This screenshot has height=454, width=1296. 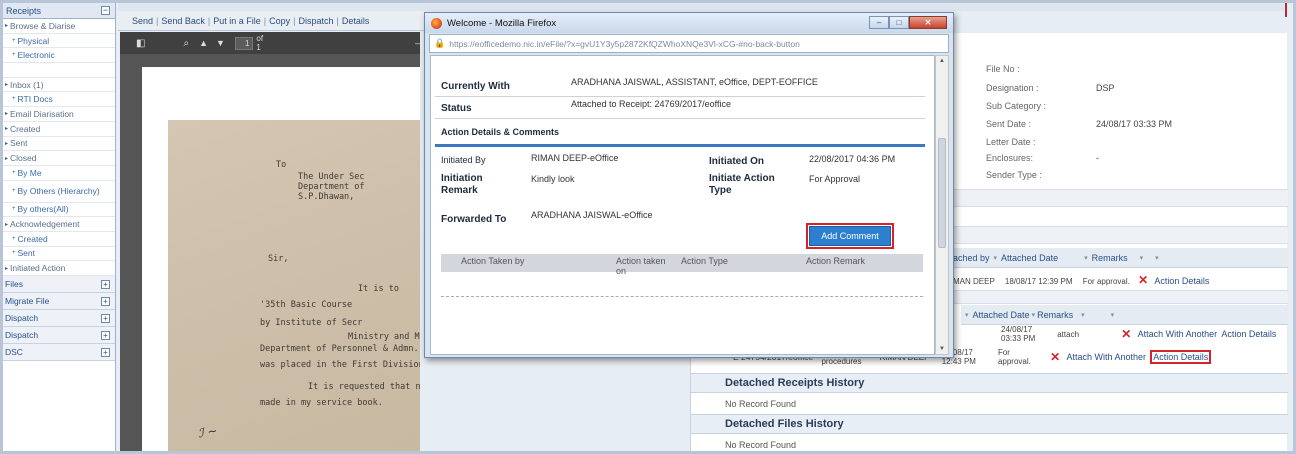 I want to click on close-icon: ✕, so click(x=928, y=22).